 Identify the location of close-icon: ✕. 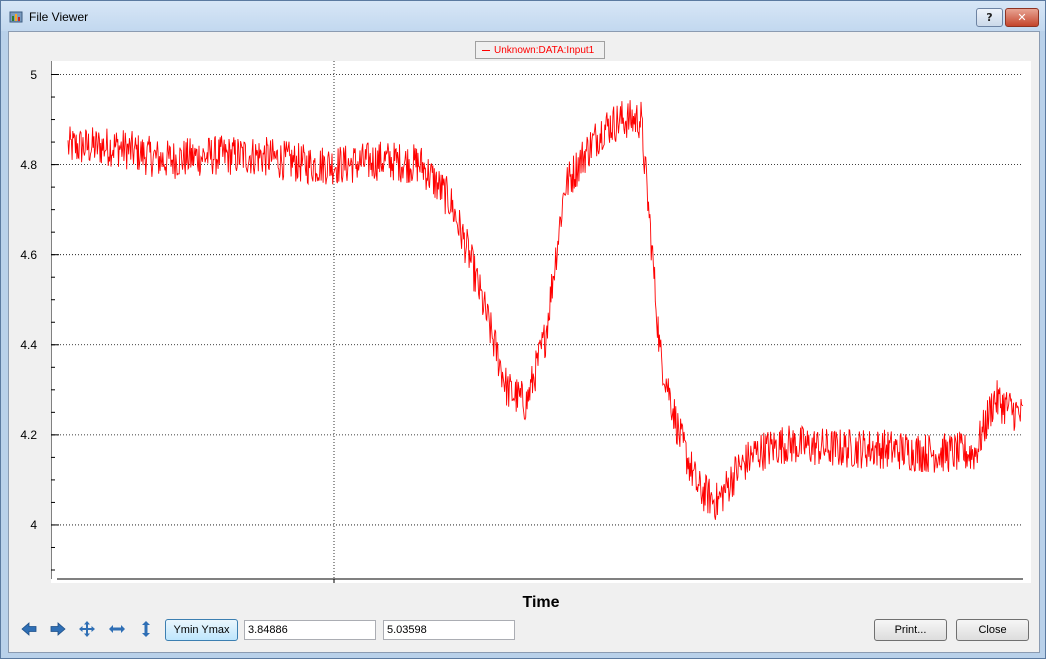
(1022, 17).